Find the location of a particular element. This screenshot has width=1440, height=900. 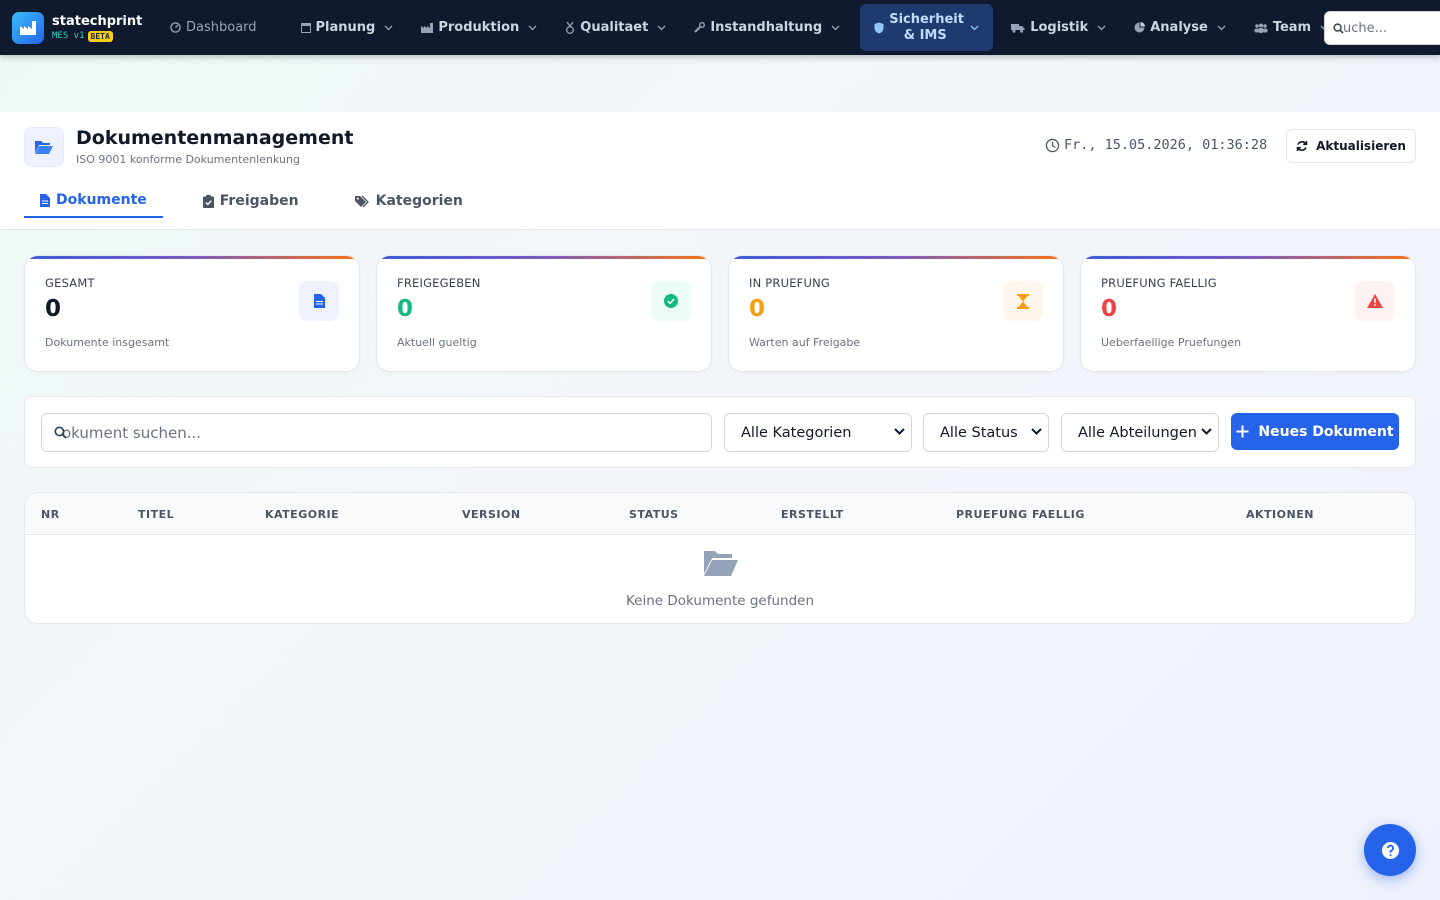

tab-freigaben-label: Freigaben is located at coordinates (259, 201).